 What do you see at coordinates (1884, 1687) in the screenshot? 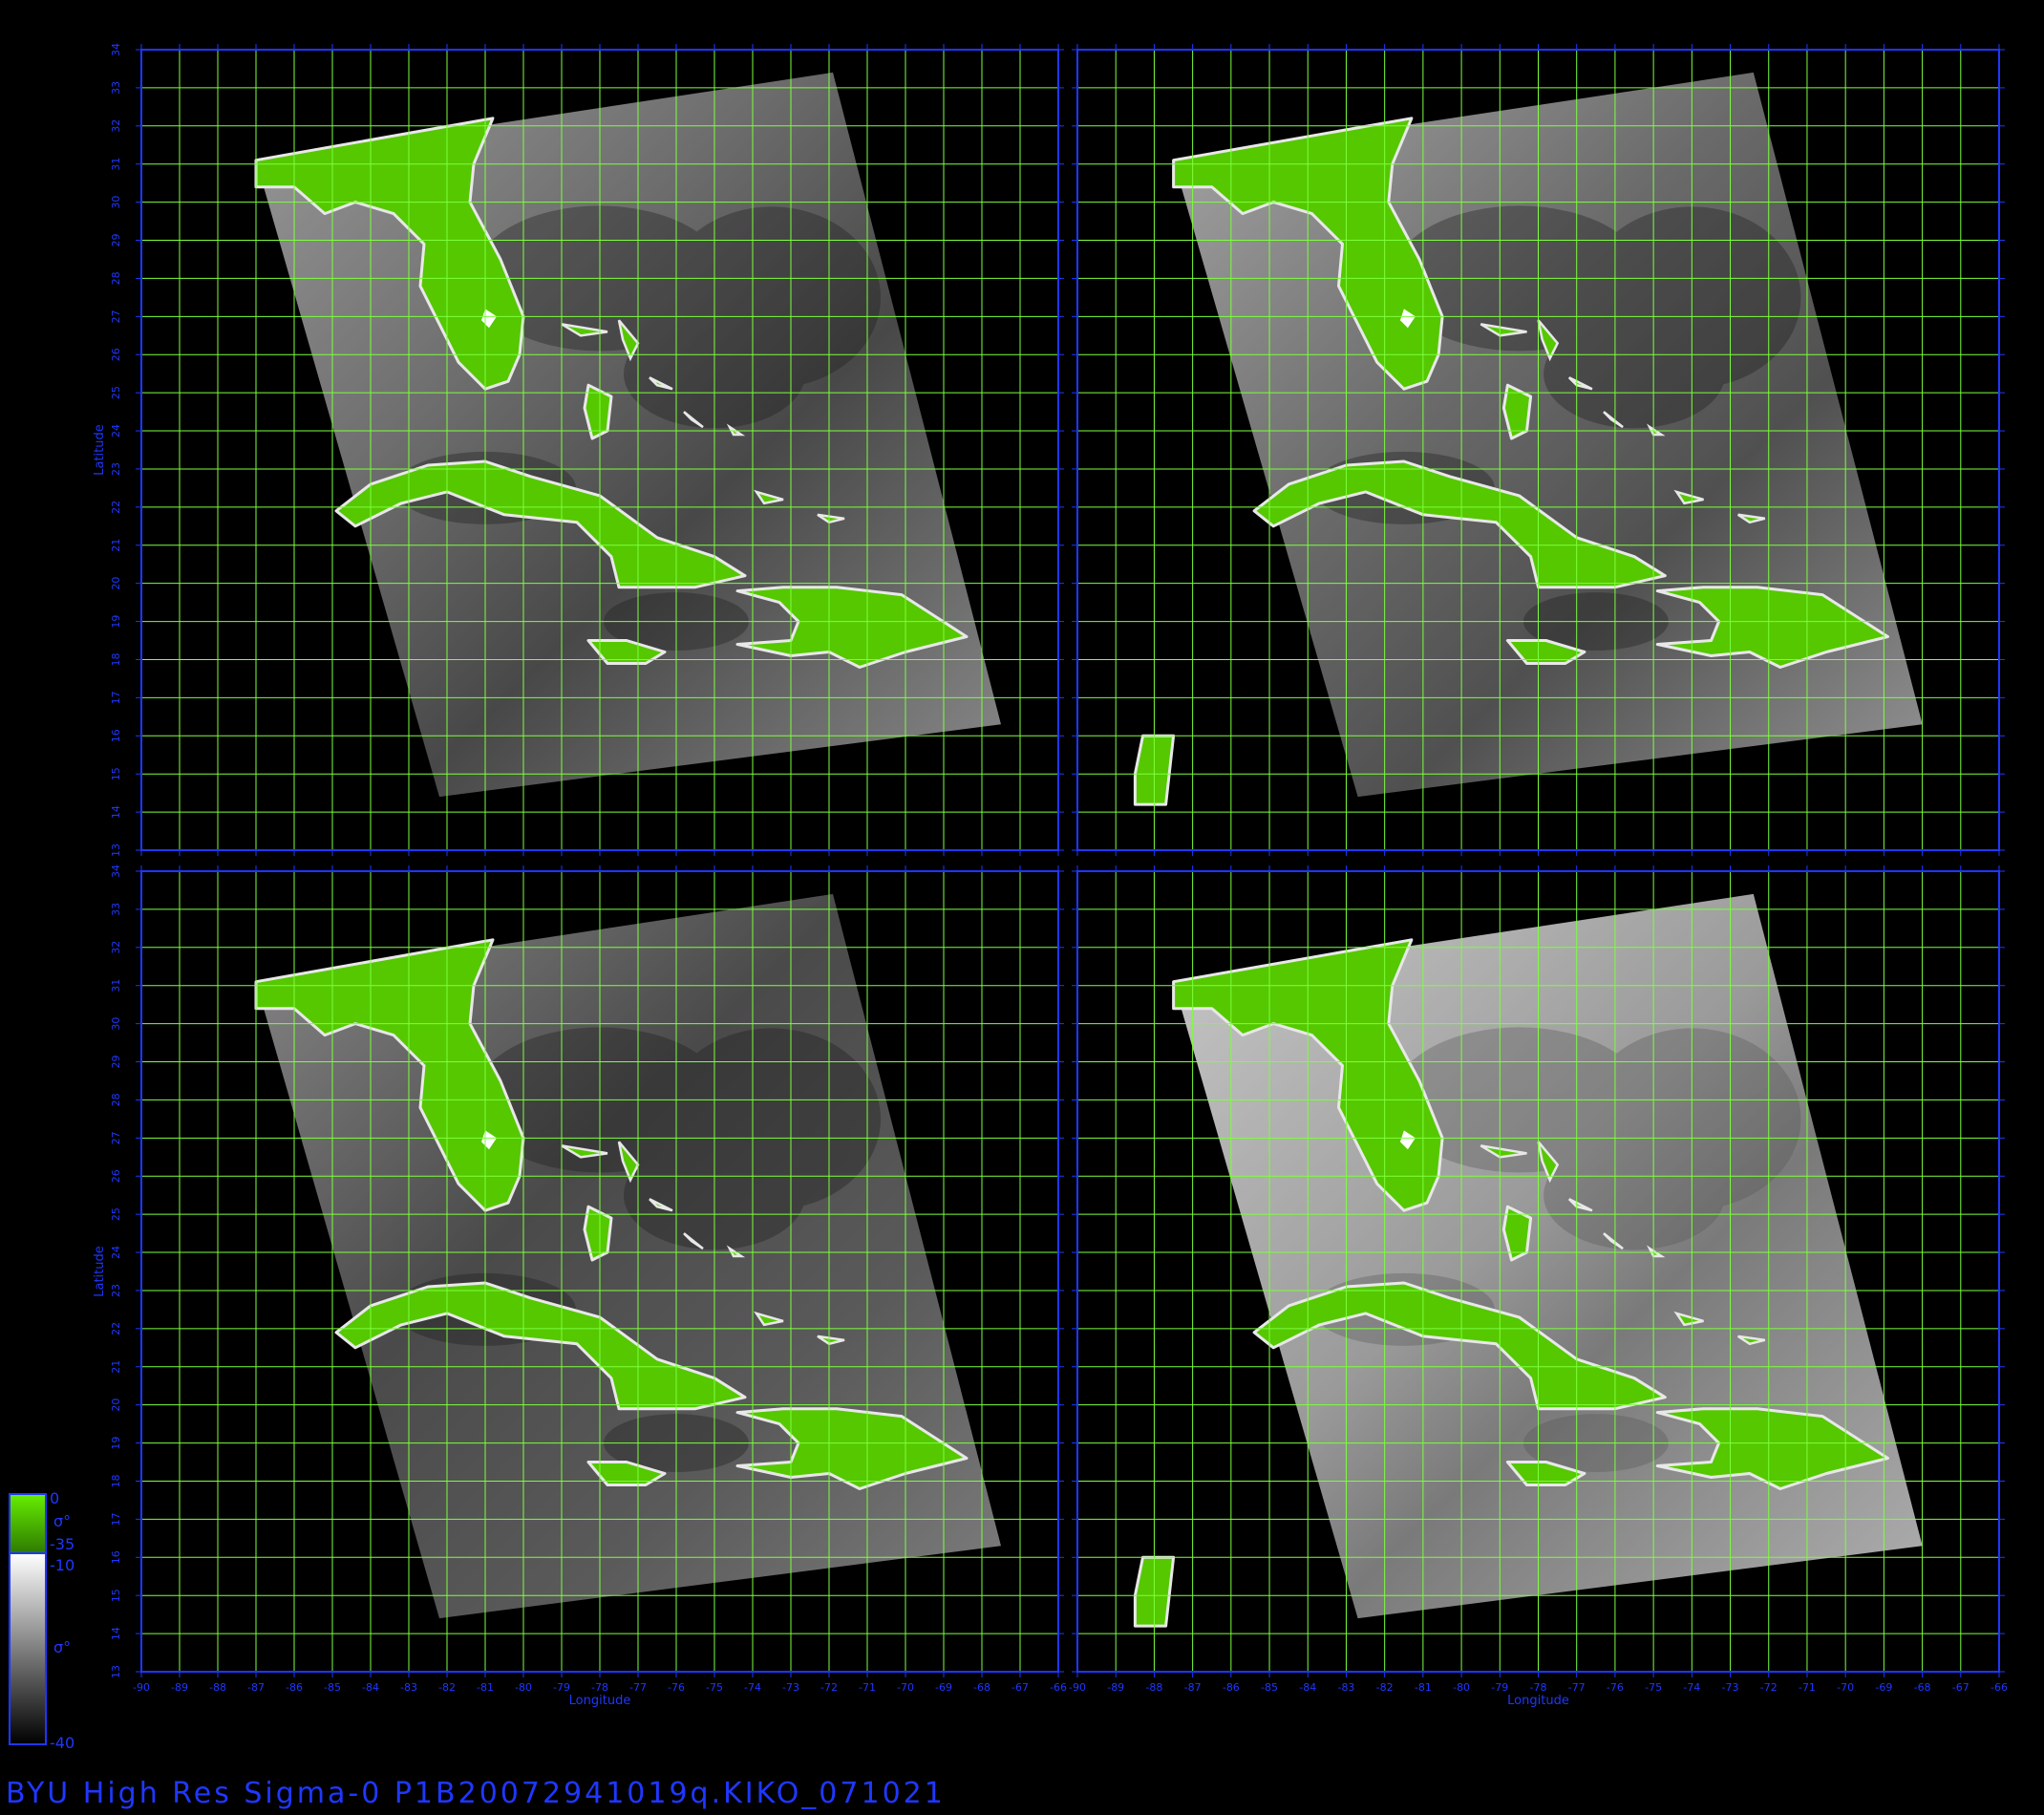
I see `lon-tick-label: -69` at bounding box center [1884, 1687].